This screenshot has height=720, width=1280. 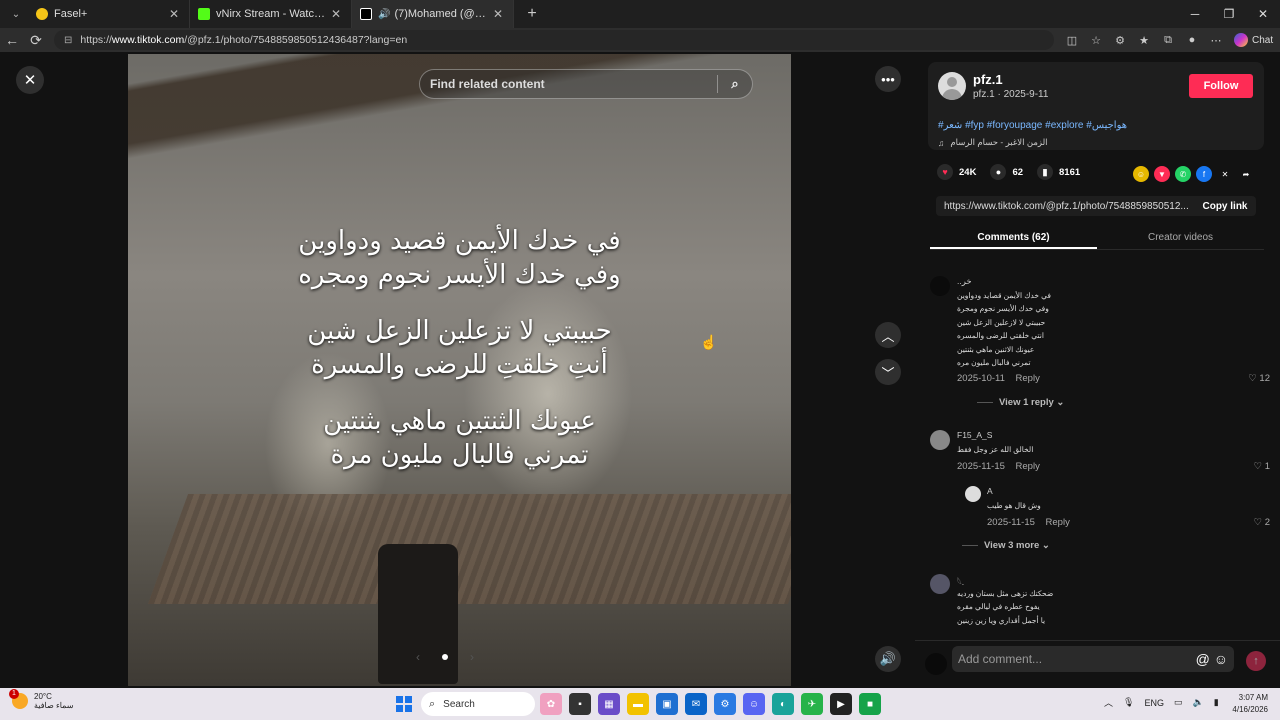 What do you see at coordinates (109, 14) in the screenshot?
I see `browser-tab: Fasel+ ✕` at bounding box center [109, 14].